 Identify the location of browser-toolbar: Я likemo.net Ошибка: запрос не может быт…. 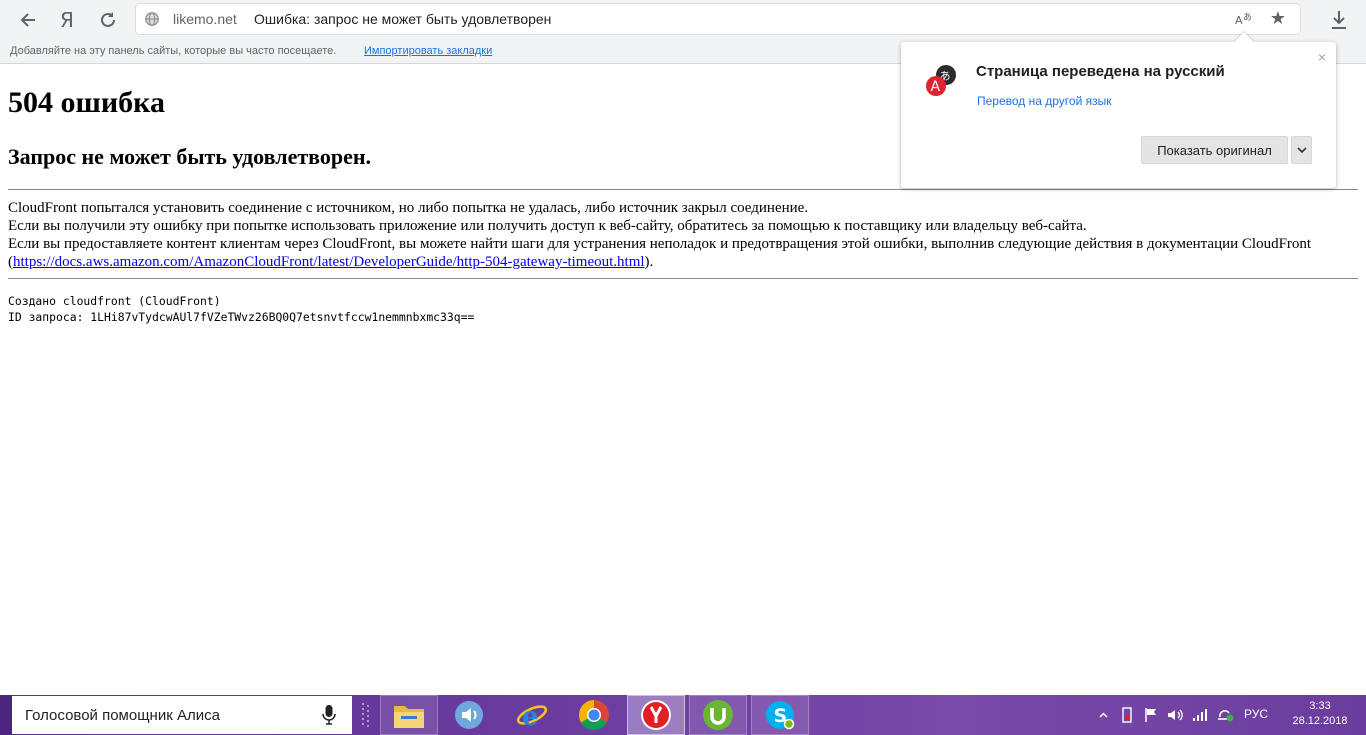
(683, 20).